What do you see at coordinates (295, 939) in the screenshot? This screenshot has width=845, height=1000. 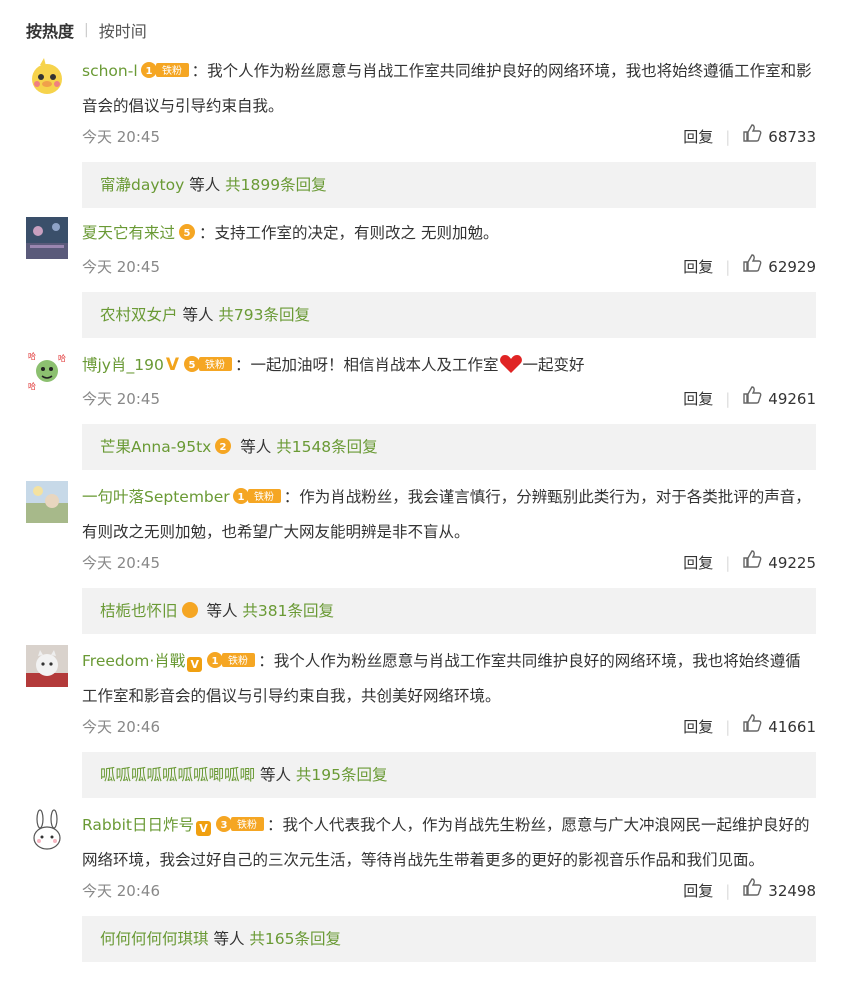 I see `reply-count-link: 共165条回复` at bounding box center [295, 939].